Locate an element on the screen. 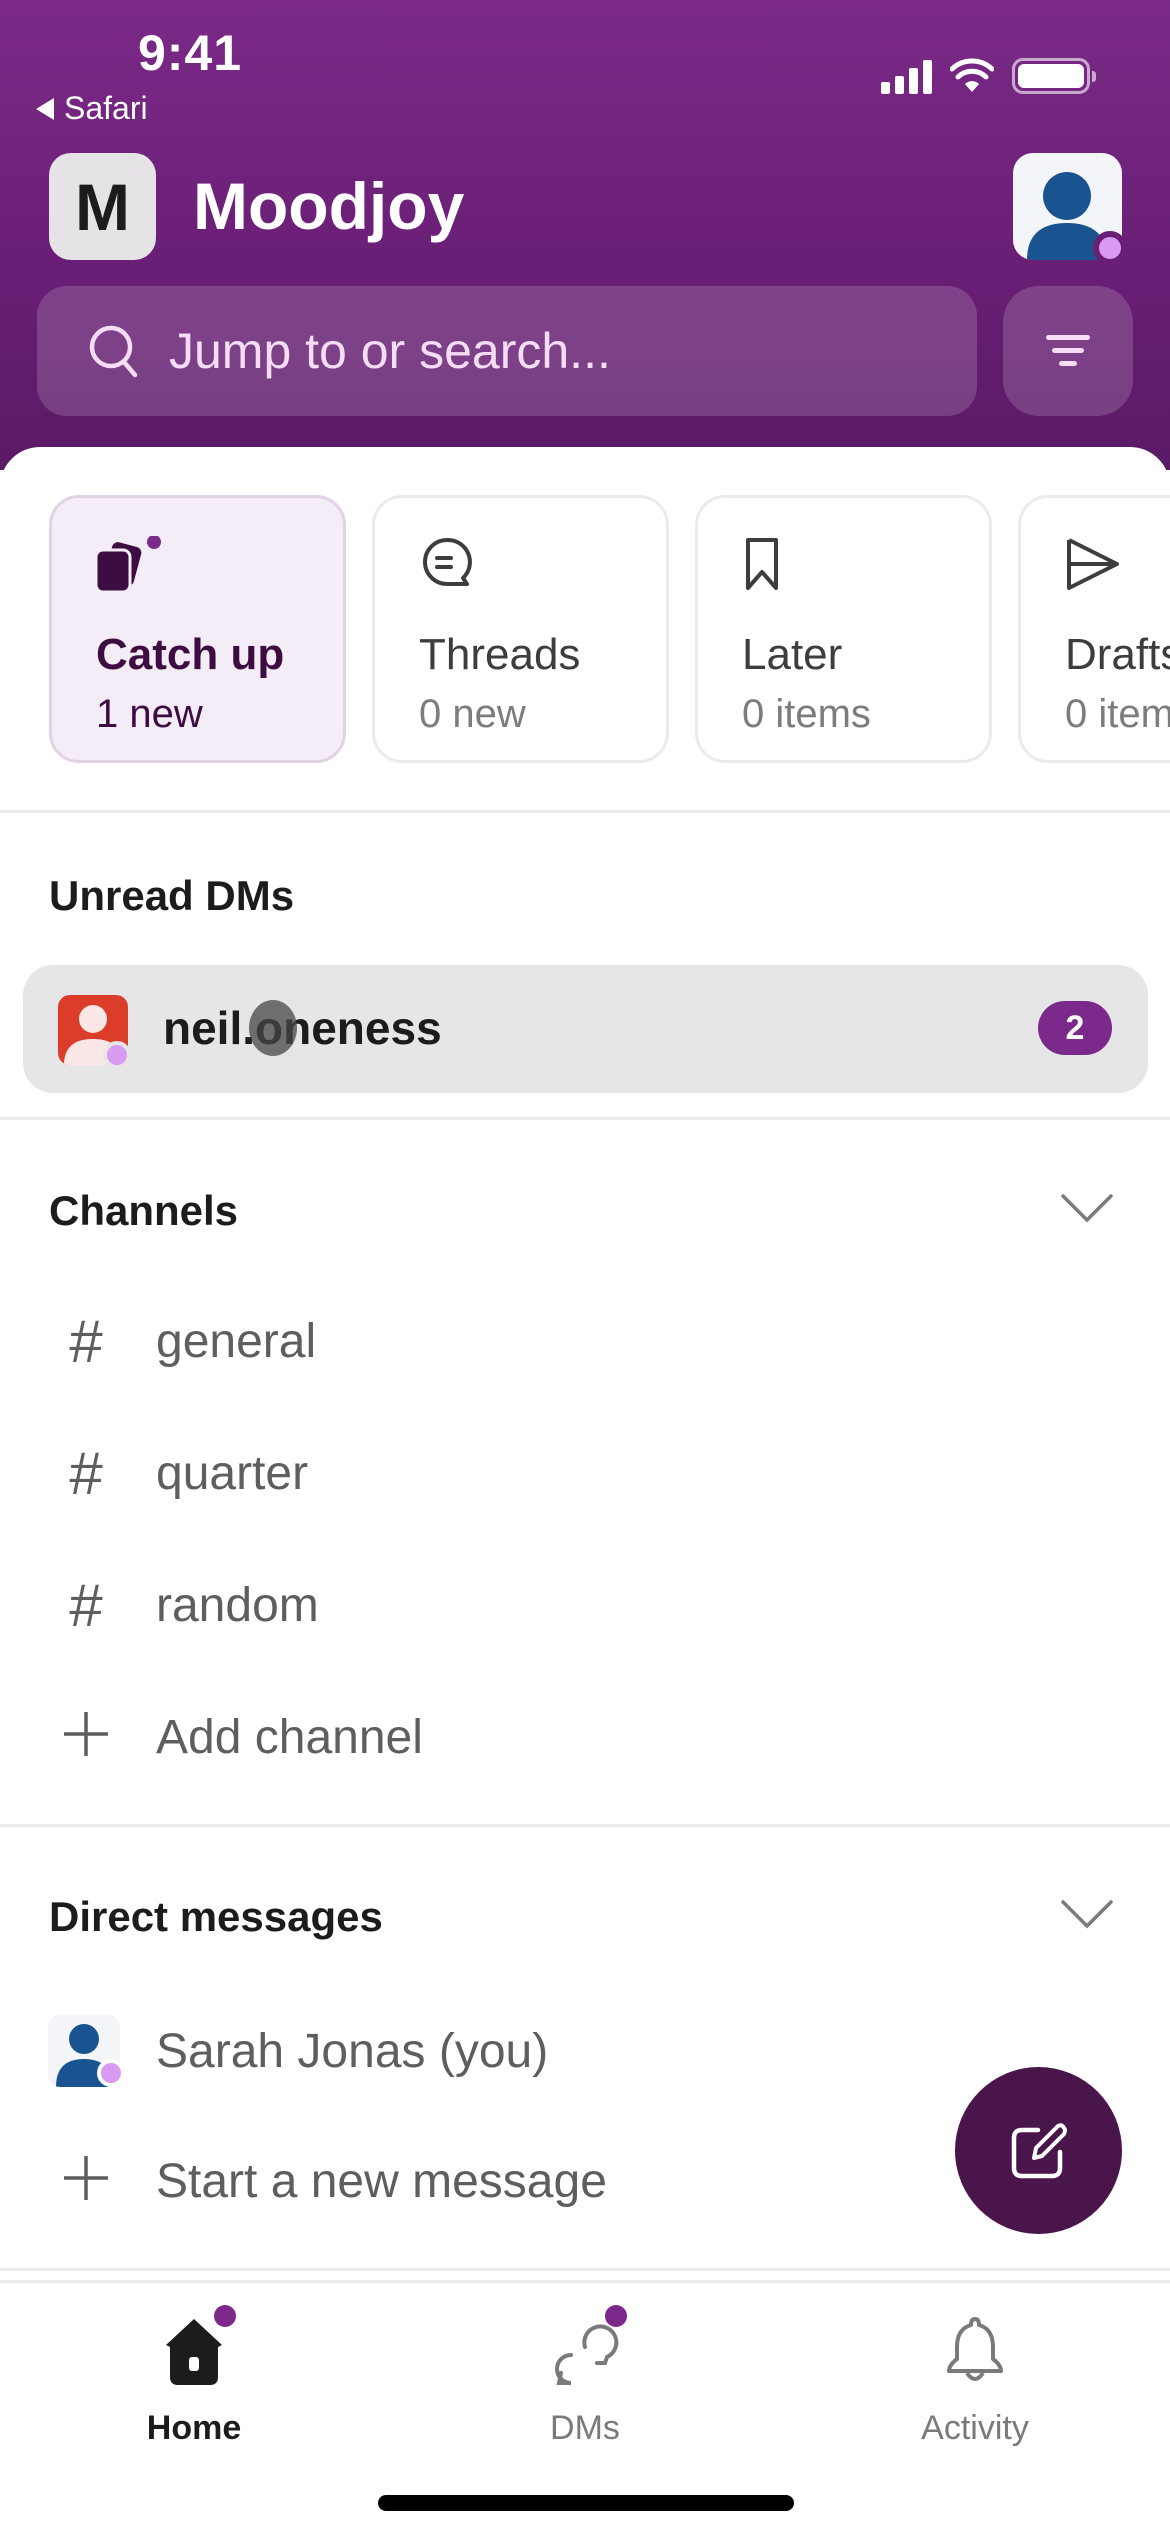 The width and height of the screenshot is (1170, 2532). search-icon is located at coordinates (113, 351).